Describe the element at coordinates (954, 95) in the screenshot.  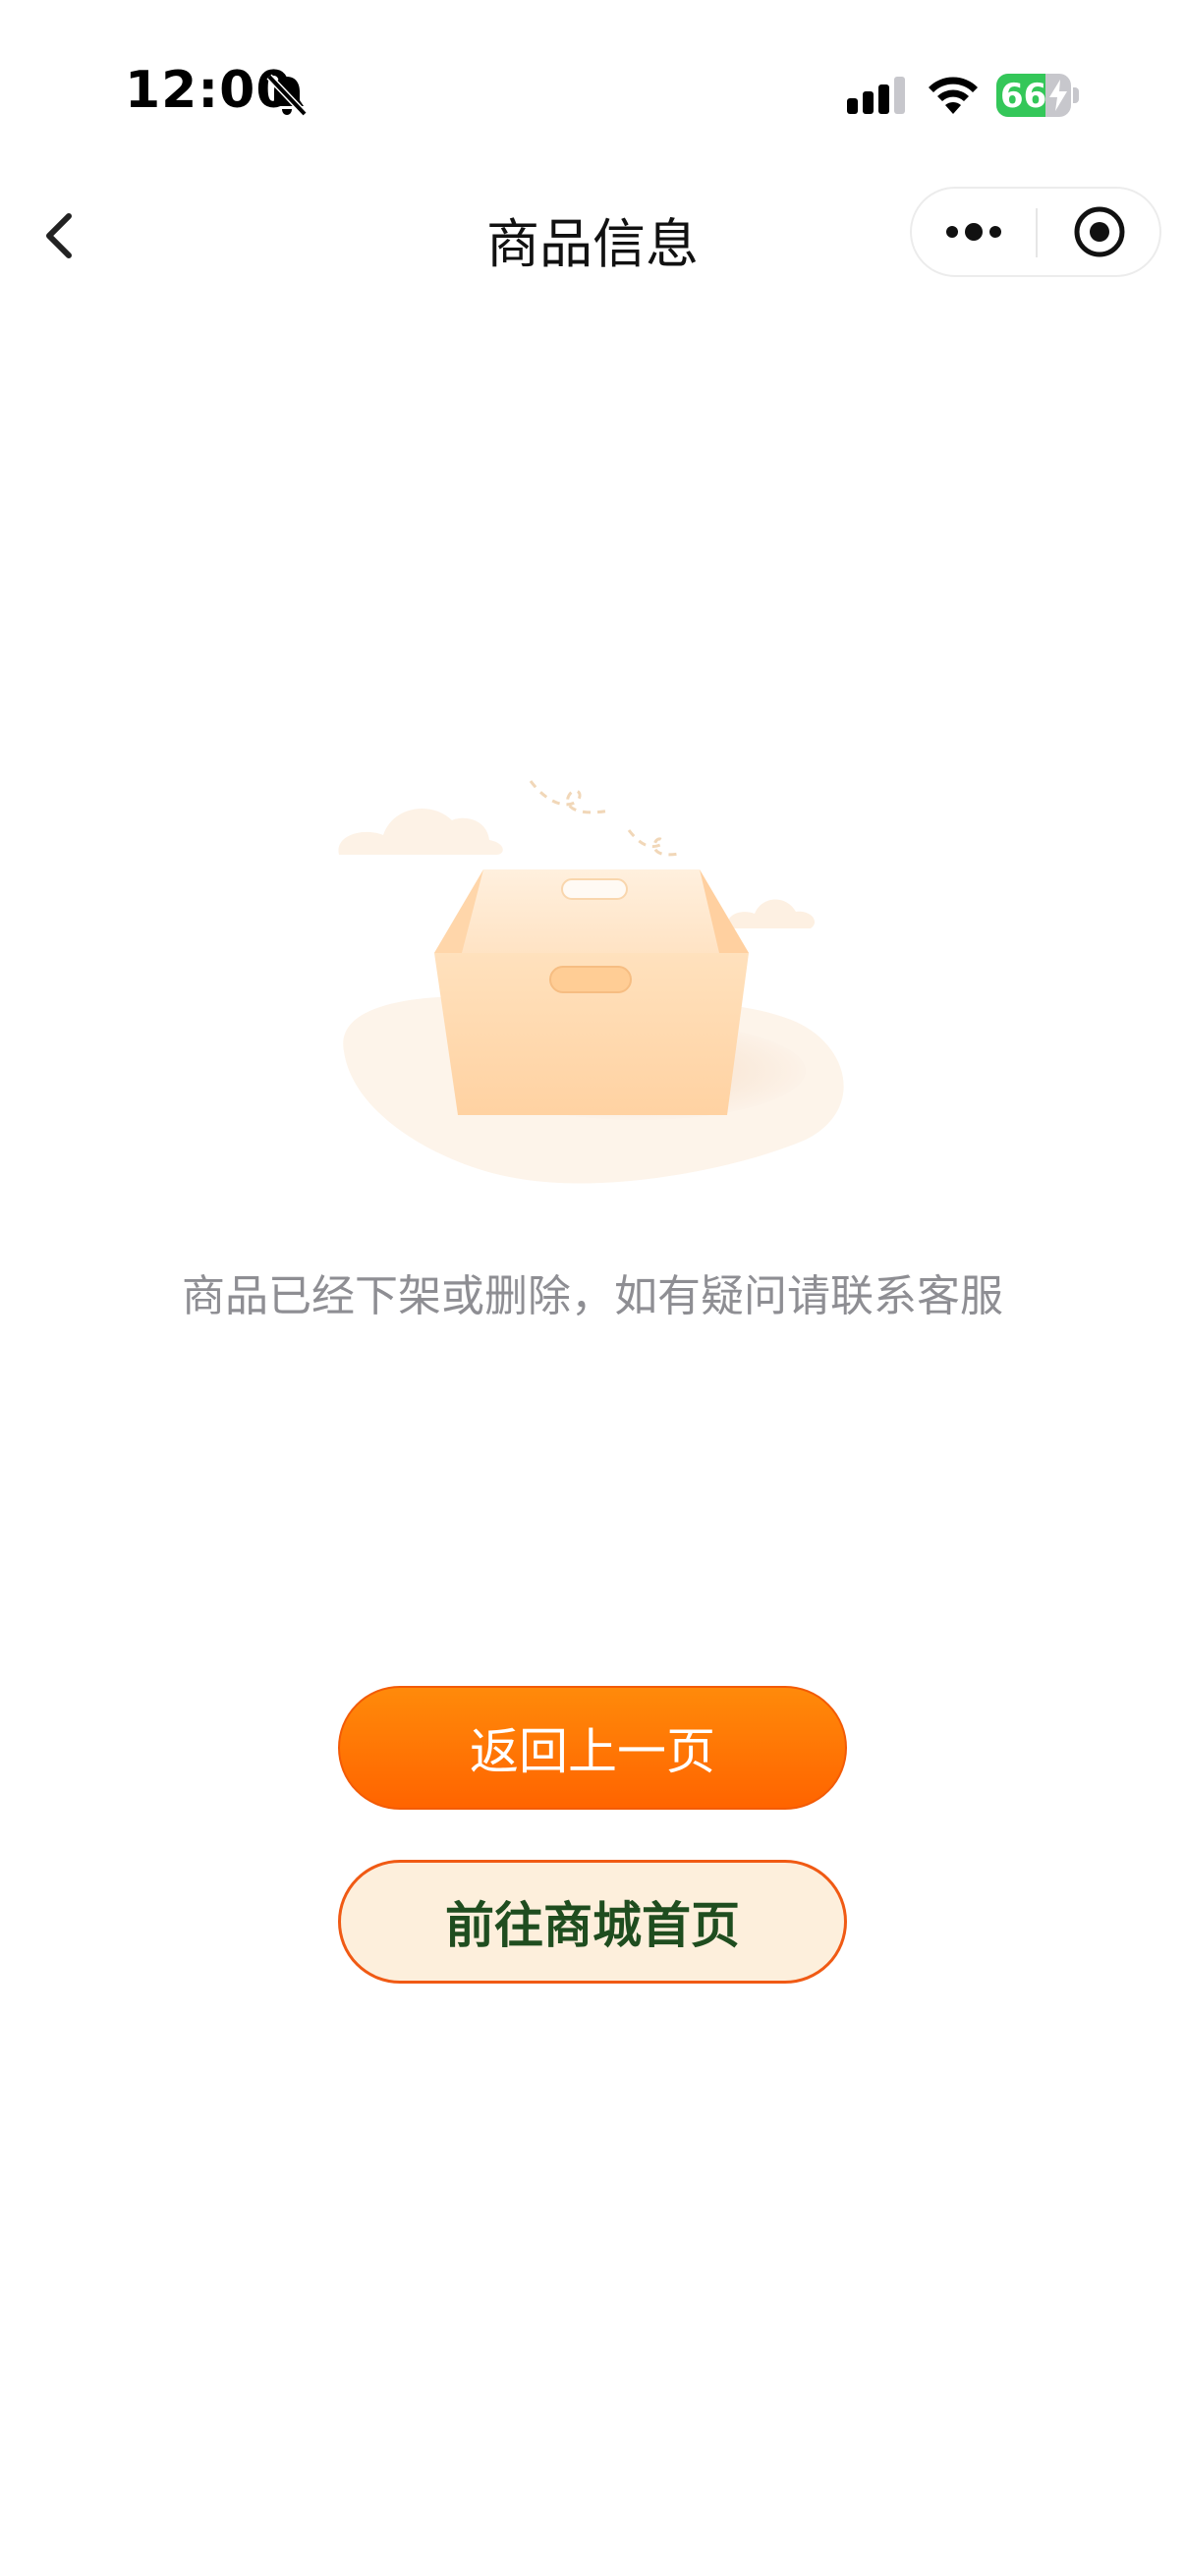
I see `wifi-icon` at that location.